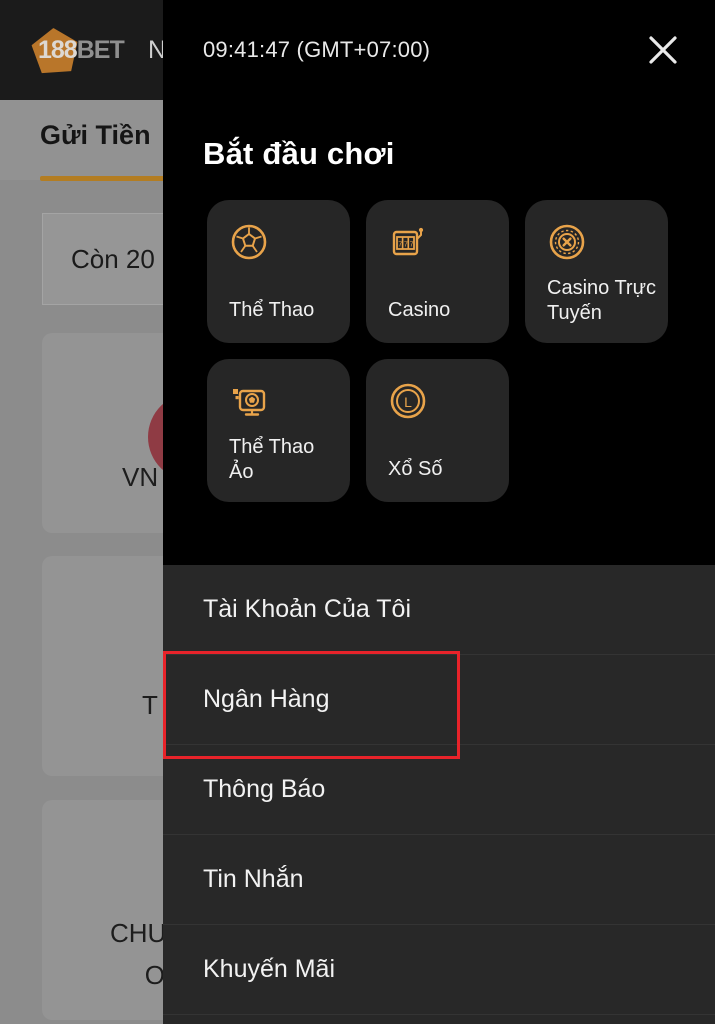  I want to click on drawer-header: 09:41:47 (GMT+07:00), so click(439, 50).